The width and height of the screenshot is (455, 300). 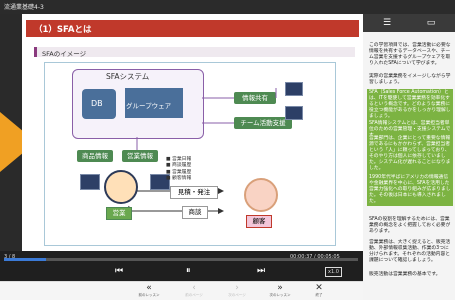 I want to click on player-controls: 3 / 8 00:00:37 / 00:05:05 ⏮ ⏸ ⏭ x1.0, so click(x=181, y=266).